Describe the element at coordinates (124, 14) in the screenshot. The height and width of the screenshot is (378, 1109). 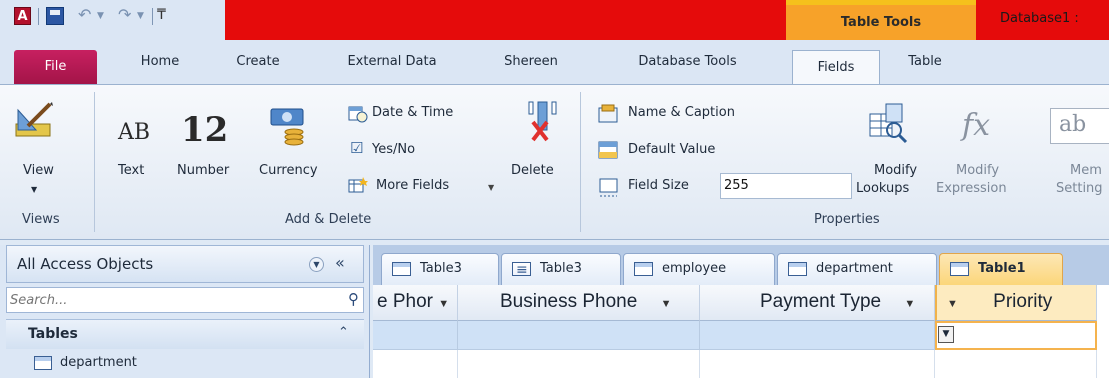
I see `redo-icon: ↷` at that location.